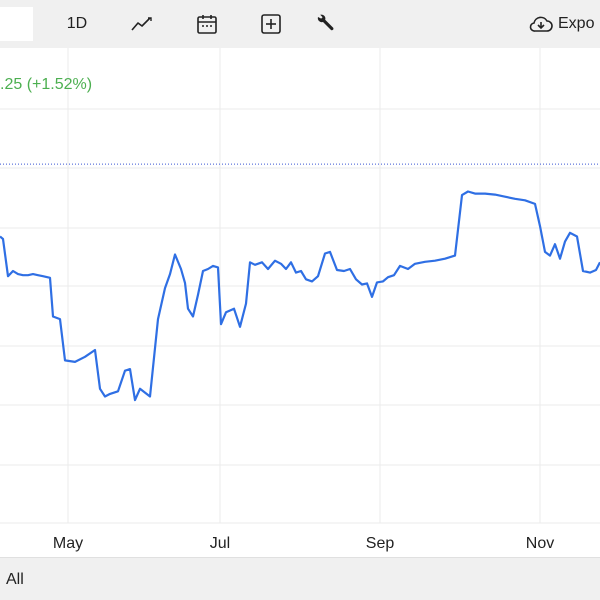 The width and height of the screenshot is (600, 600). I want to click on add-indicator-button, so click(271, 24).